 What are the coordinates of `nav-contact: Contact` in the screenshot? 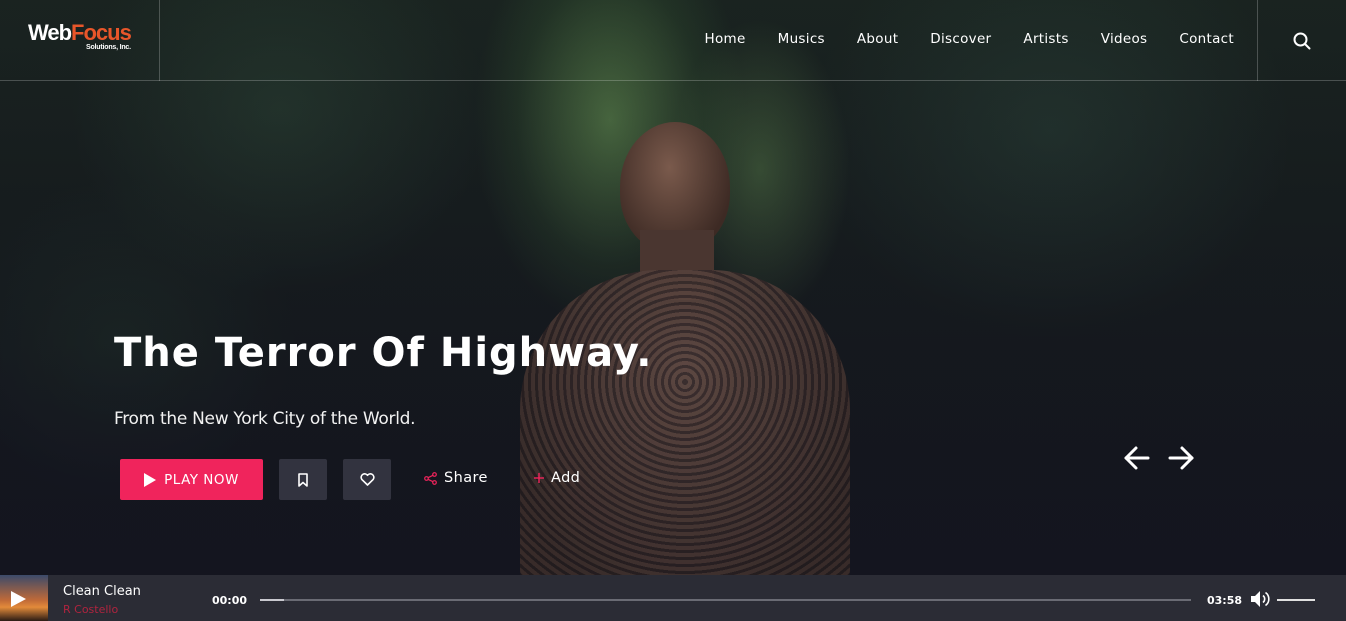 It's located at (1206, 39).